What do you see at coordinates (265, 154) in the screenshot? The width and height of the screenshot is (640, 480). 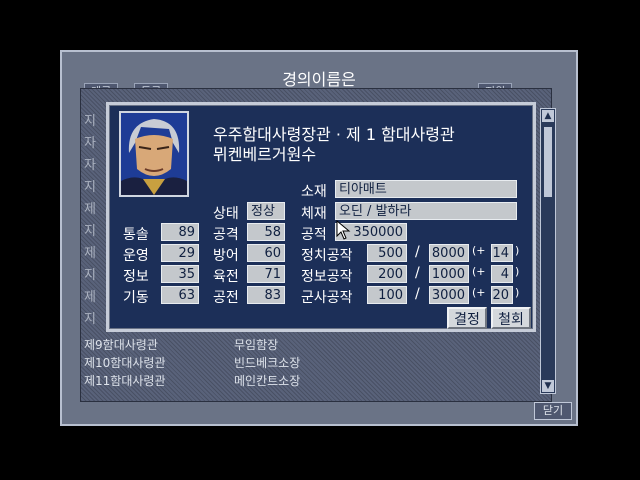 I see `character-name: 뮈켄베르거원수` at bounding box center [265, 154].